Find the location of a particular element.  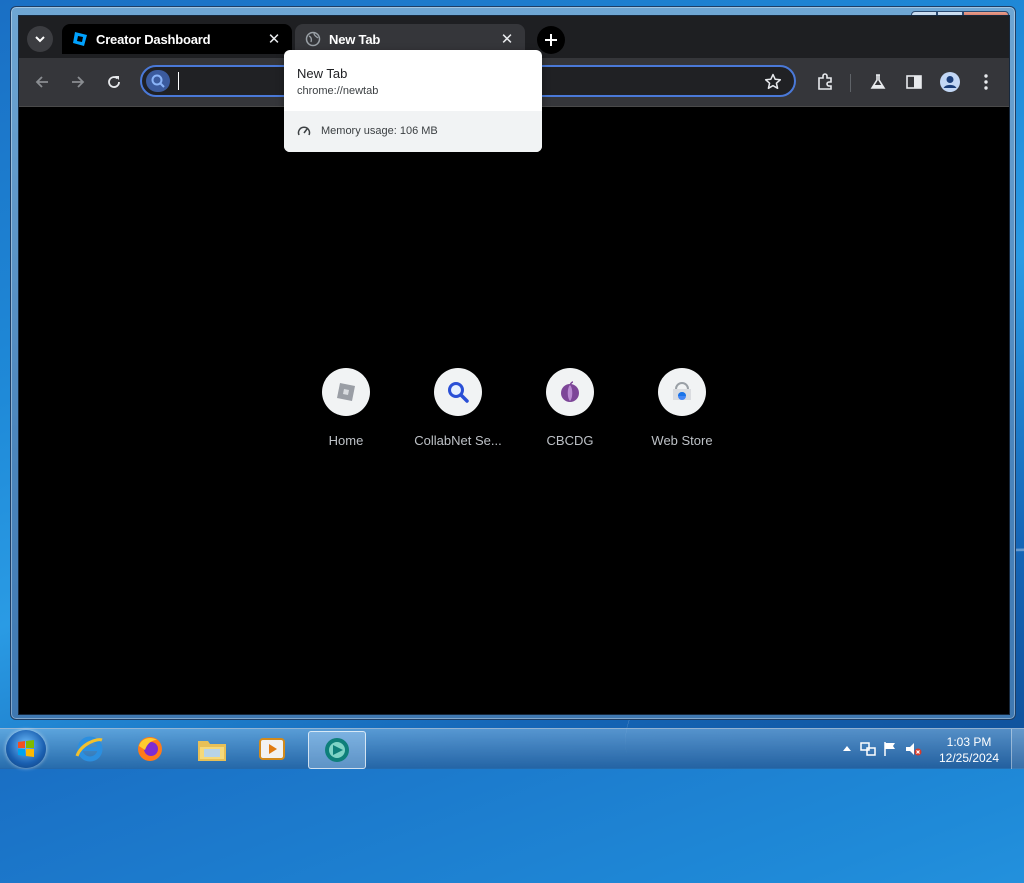

file-explorer-icon is located at coordinates (212, 751).